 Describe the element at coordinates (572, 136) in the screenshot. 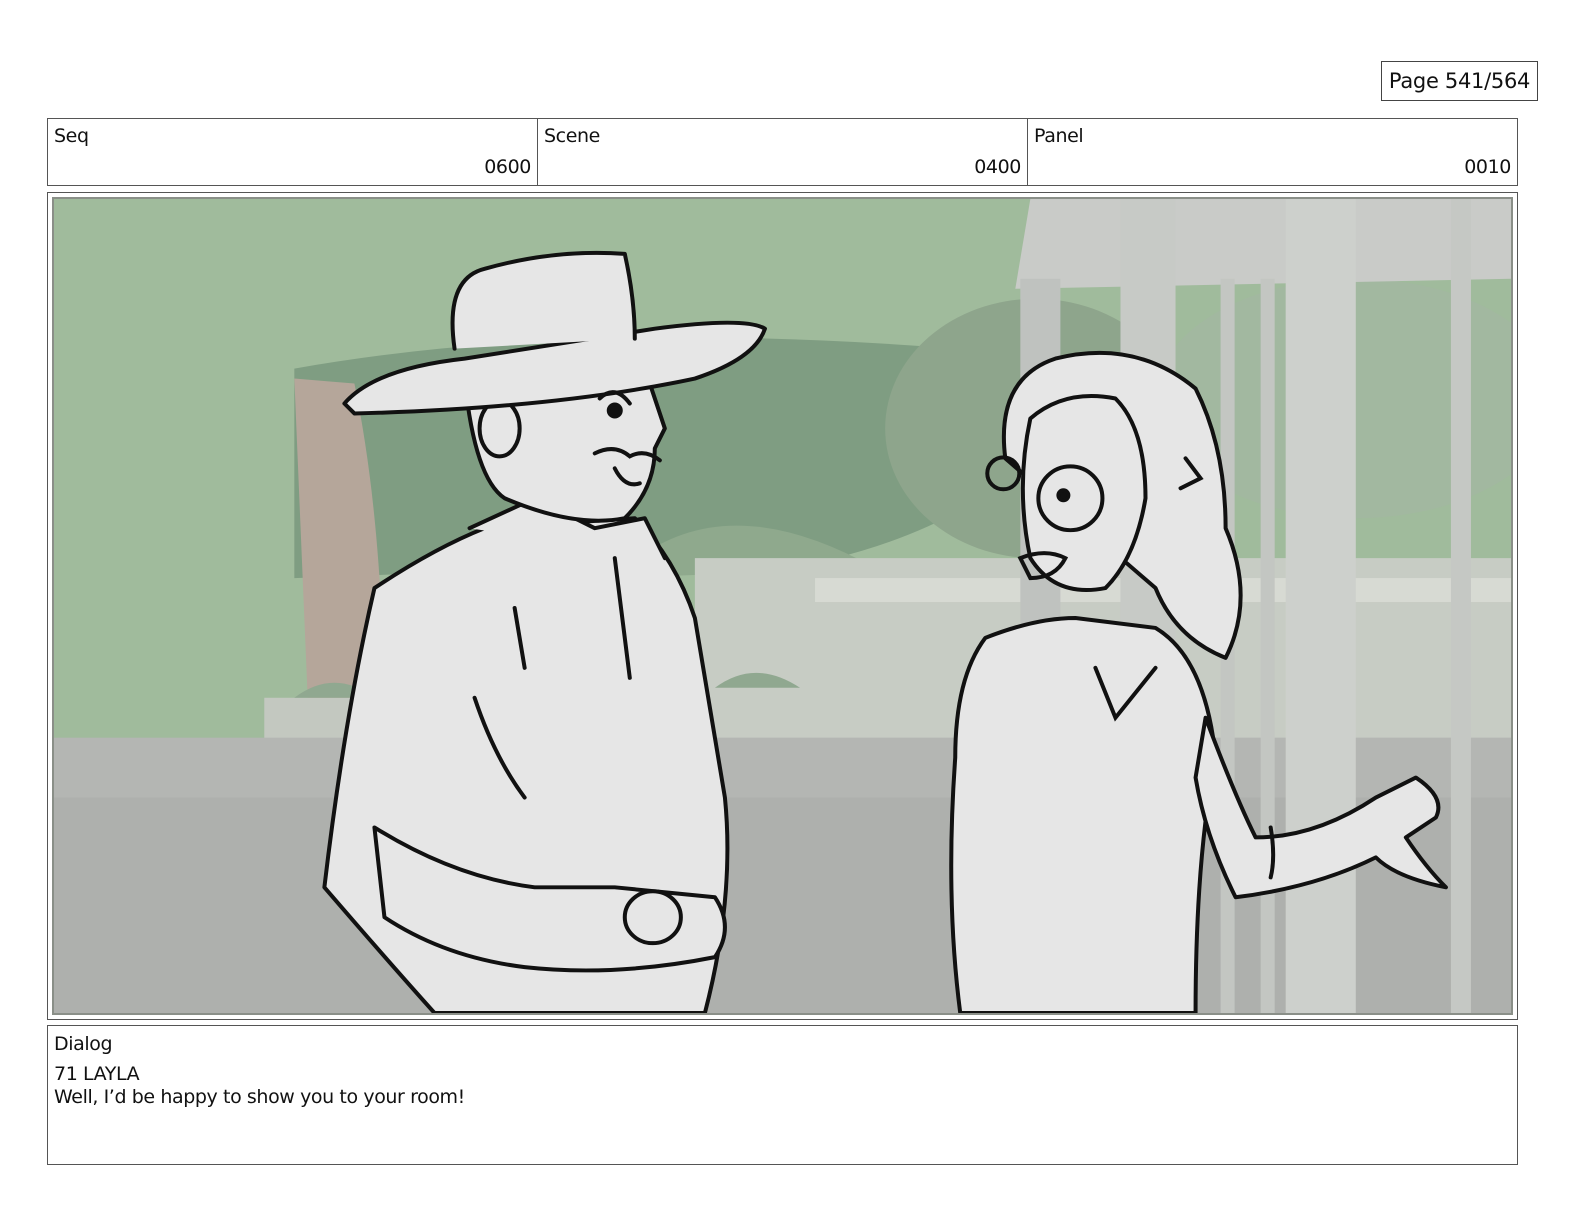

I see `scene-label: Scene` at that location.